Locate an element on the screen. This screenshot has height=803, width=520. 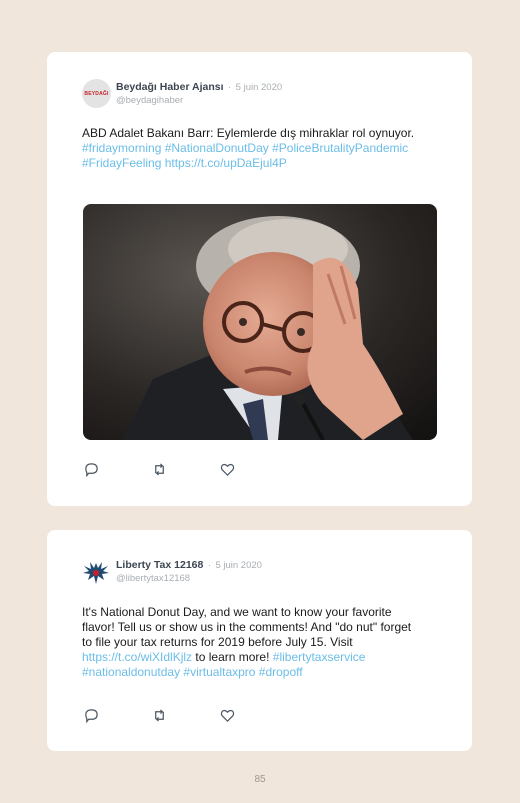
author-name: Liberty Tax 12168 is located at coordinates (159, 565).